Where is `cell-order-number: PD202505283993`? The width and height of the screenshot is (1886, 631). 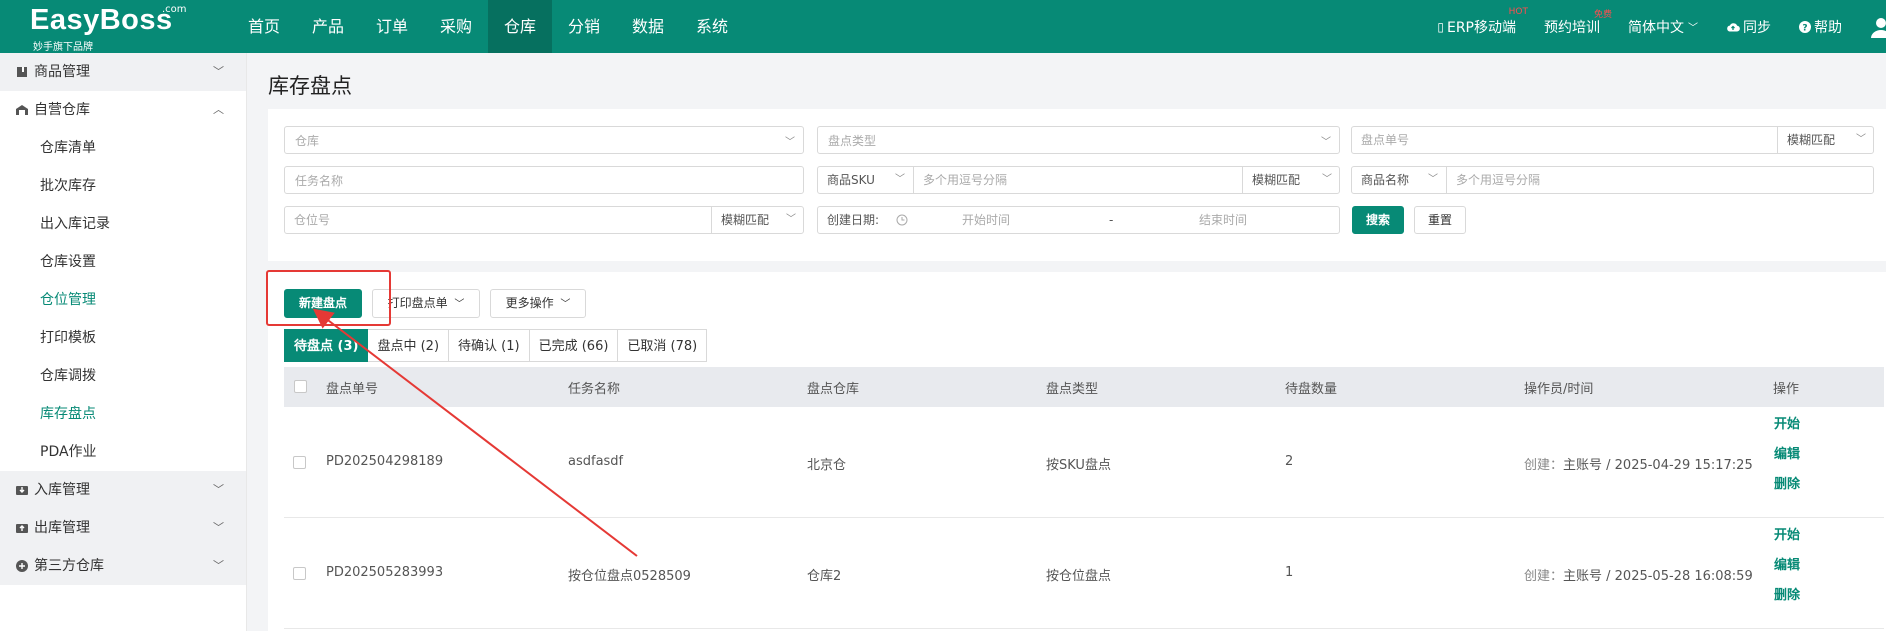
cell-order-number: PD202505283993 is located at coordinates (385, 572).